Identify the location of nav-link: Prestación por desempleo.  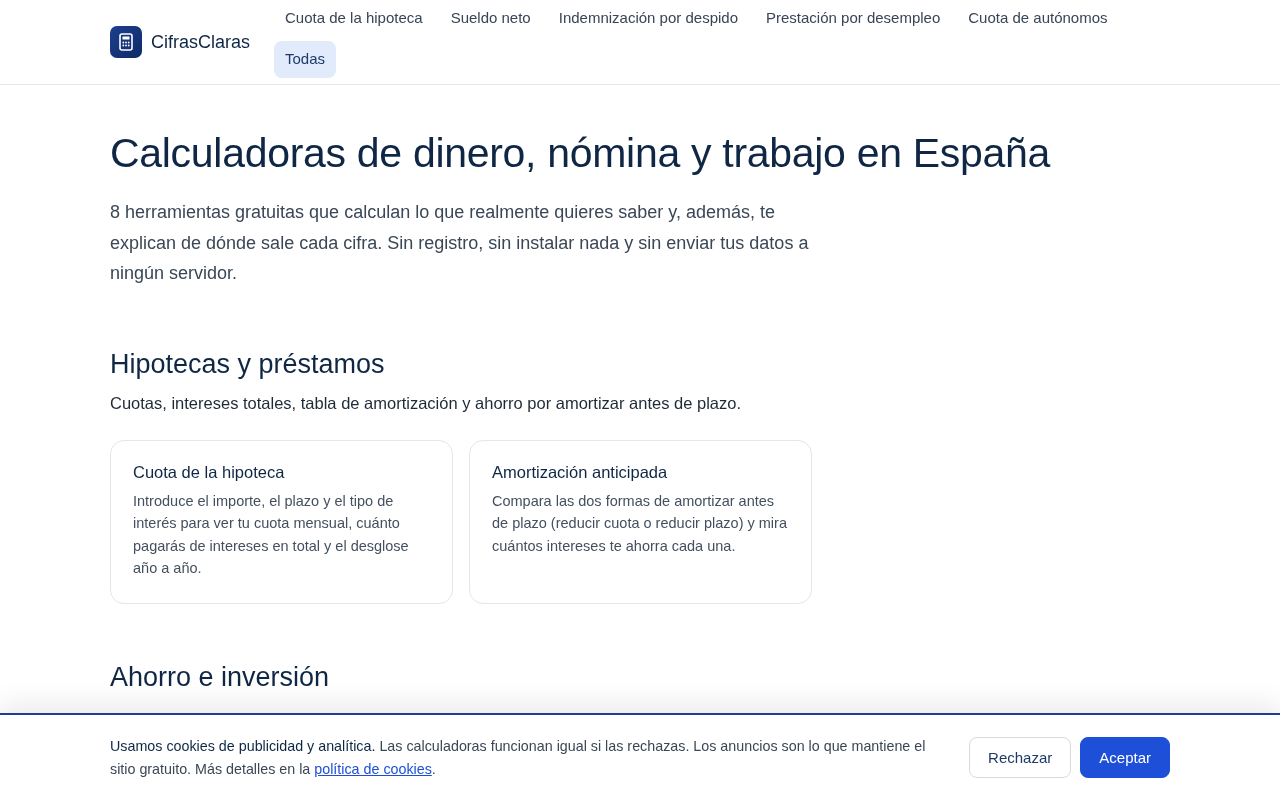
(853, 18).